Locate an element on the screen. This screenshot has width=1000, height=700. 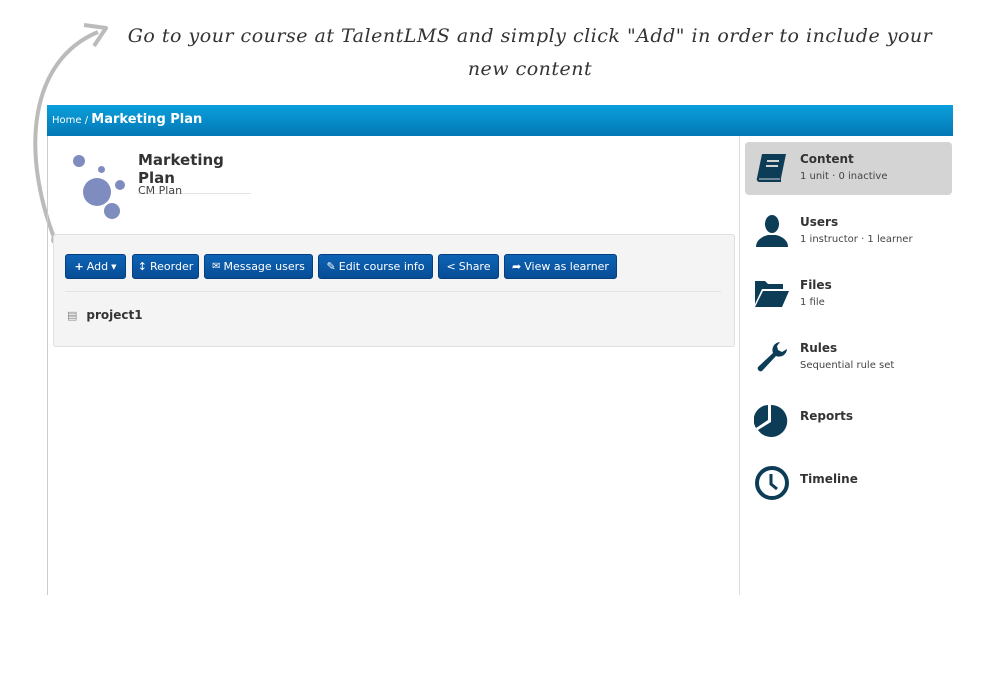
sidebar-item-timeline: Timeline is located at coordinates (848, 483).